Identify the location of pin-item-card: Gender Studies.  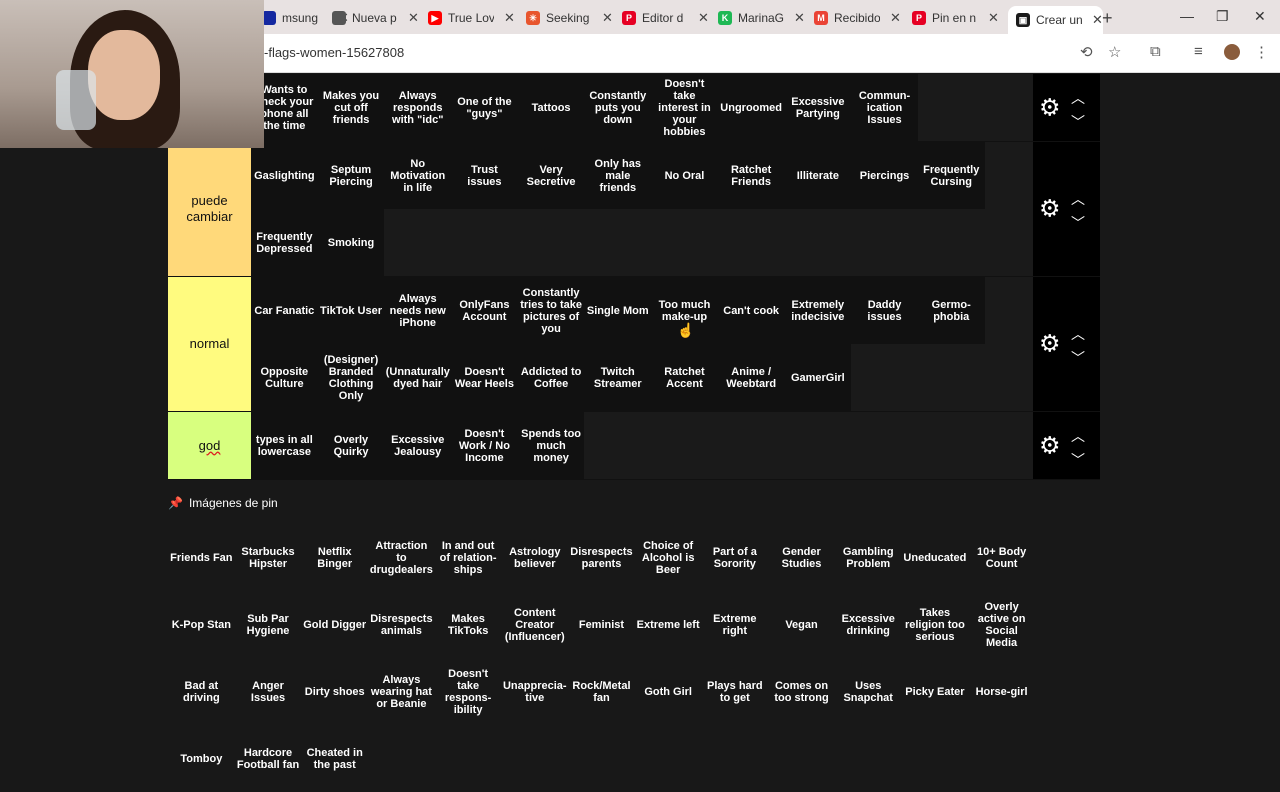
(801, 557).